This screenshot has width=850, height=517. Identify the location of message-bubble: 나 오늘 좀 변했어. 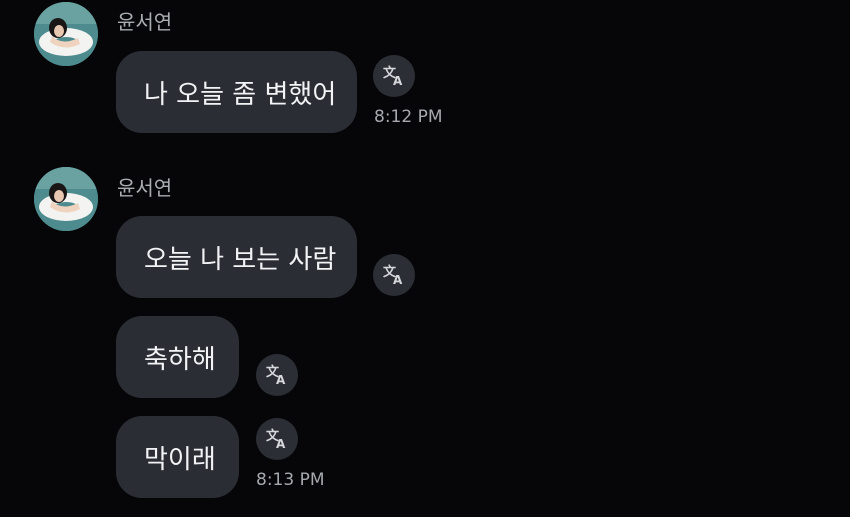
(236, 92).